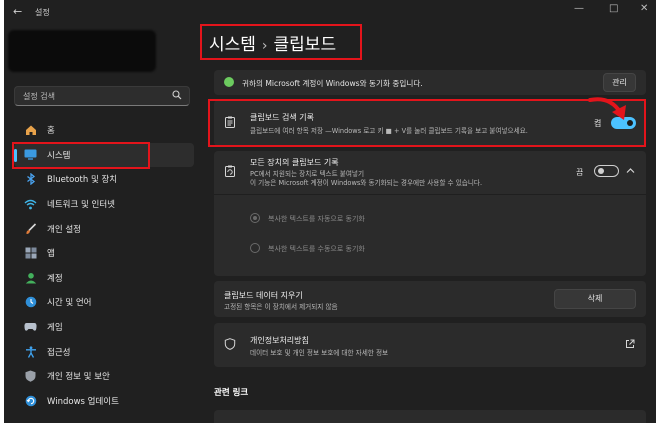 Image resolution: width=660 pixels, height=423 pixels. Describe the element at coordinates (30, 253) in the screenshot. I see `apps-icon` at that location.